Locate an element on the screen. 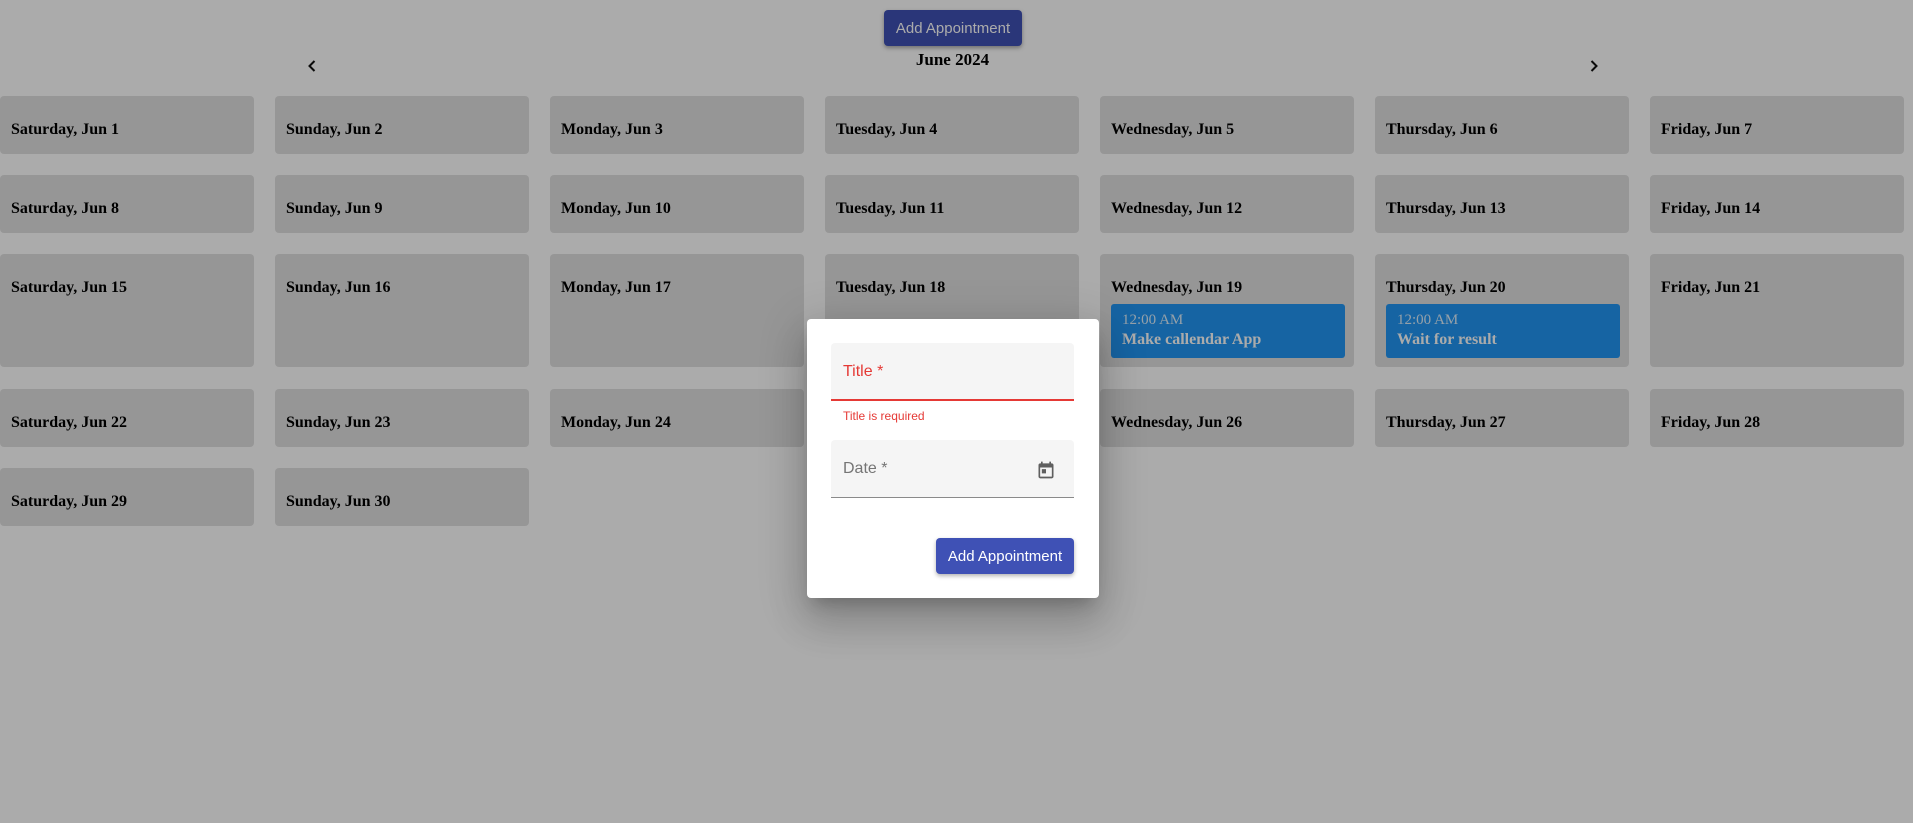 This screenshot has height=823, width=1913. submit-appointment-button: Add Appointment is located at coordinates (1005, 556).